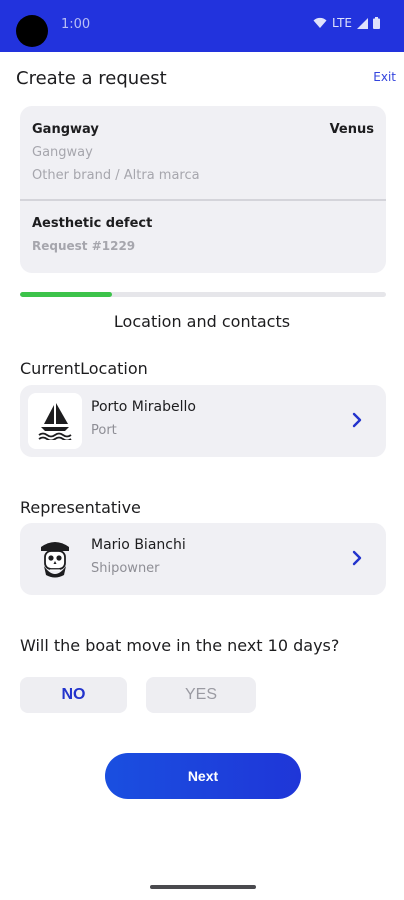  I want to click on representative-card: Mario Bianchi Shipowner, so click(203, 559).